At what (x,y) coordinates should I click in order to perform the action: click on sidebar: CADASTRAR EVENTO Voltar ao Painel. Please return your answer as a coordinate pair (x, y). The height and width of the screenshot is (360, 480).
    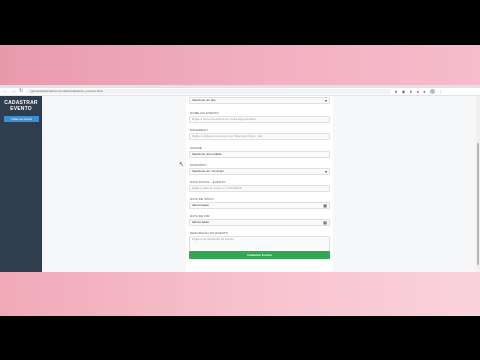
    Looking at the image, I should click on (21, 184).